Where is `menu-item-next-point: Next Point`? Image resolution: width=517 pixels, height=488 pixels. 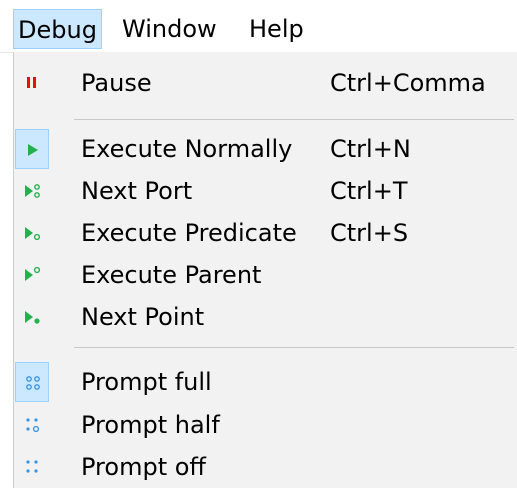 menu-item-next-point: Next Point is located at coordinates (265, 317).